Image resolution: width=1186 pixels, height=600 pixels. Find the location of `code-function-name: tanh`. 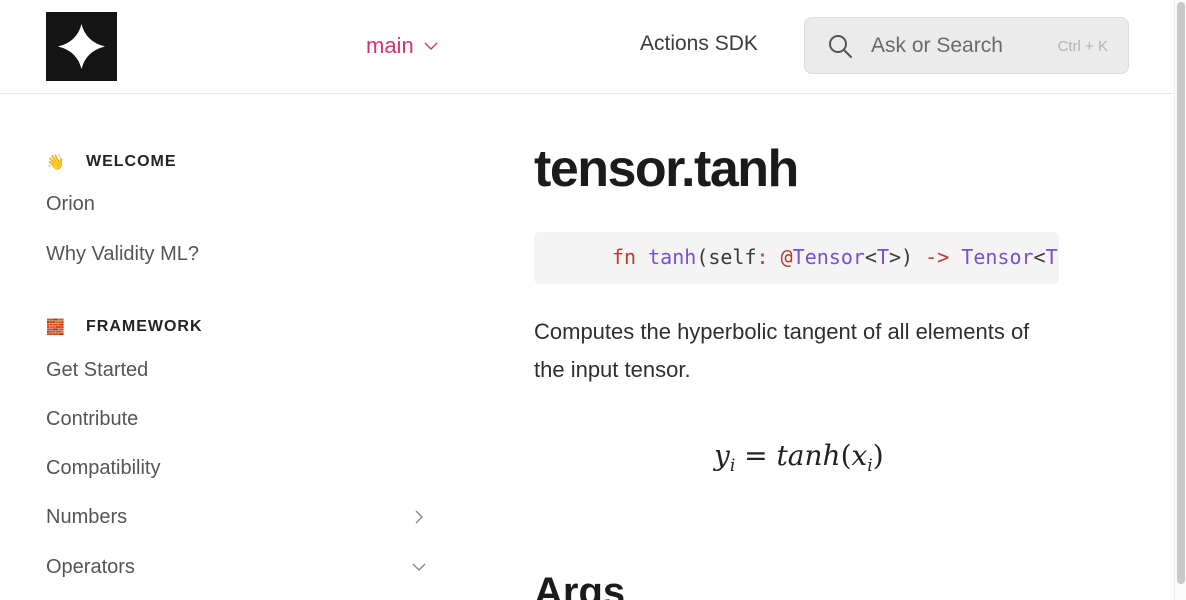

code-function-name: tanh is located at coordinates (672, 257).